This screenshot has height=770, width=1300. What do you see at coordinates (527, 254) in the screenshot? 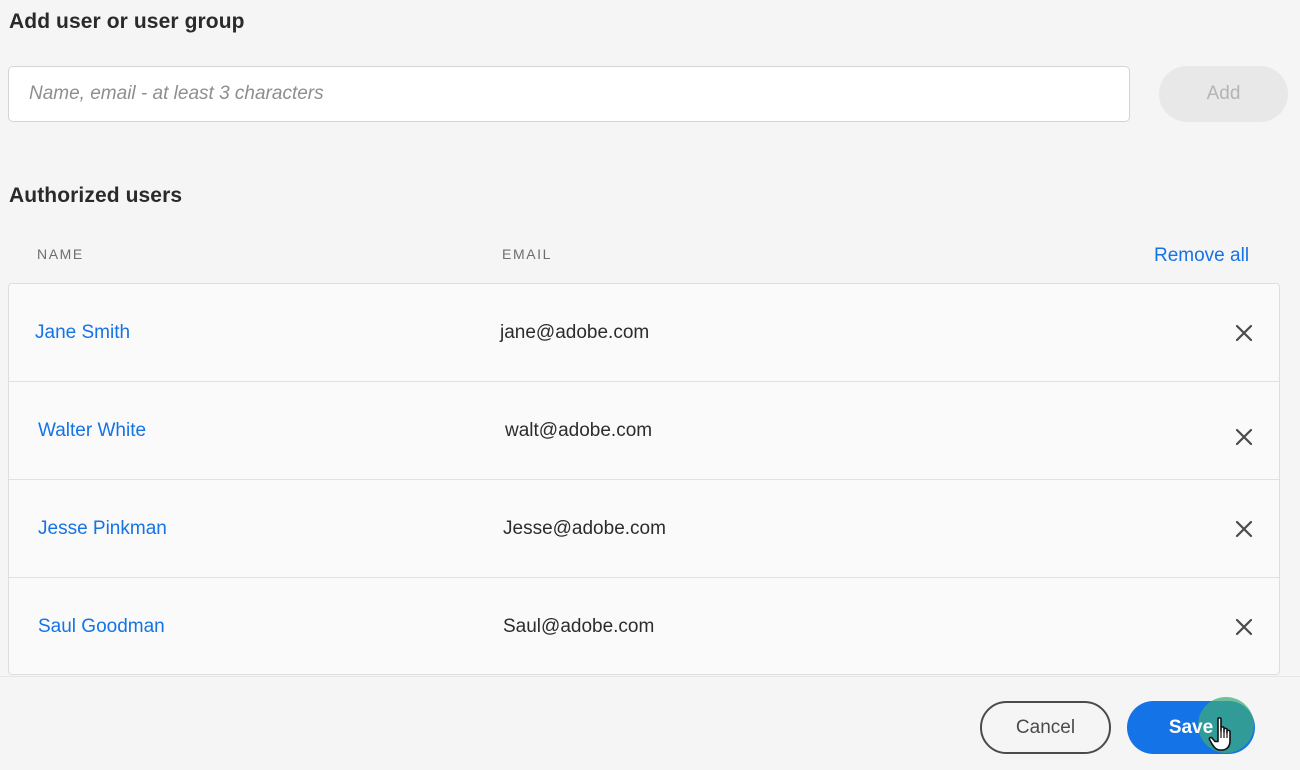
I see `column-header-email: EMAIL` at bounding box center [527, 254].